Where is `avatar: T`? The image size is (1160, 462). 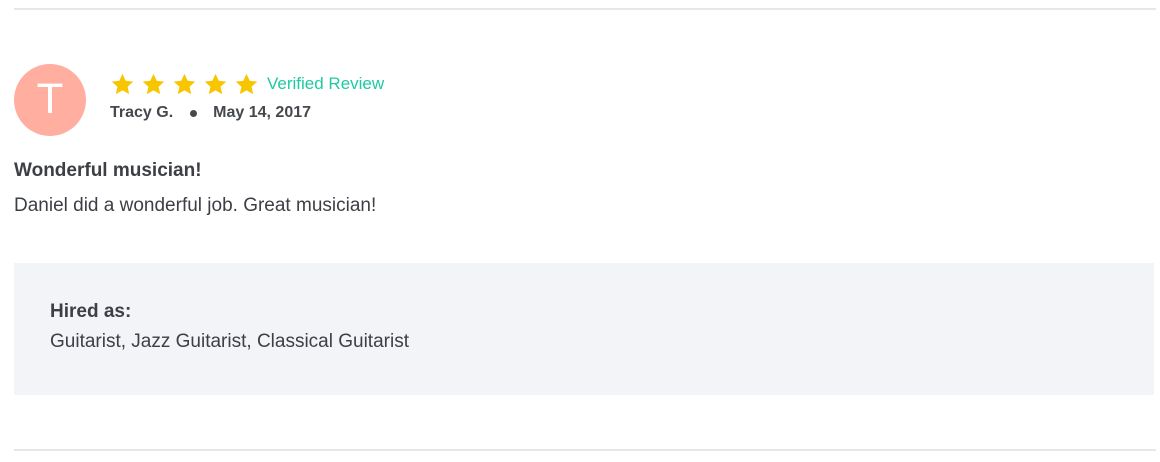
avatar: T is located at coordinates (50, 100).